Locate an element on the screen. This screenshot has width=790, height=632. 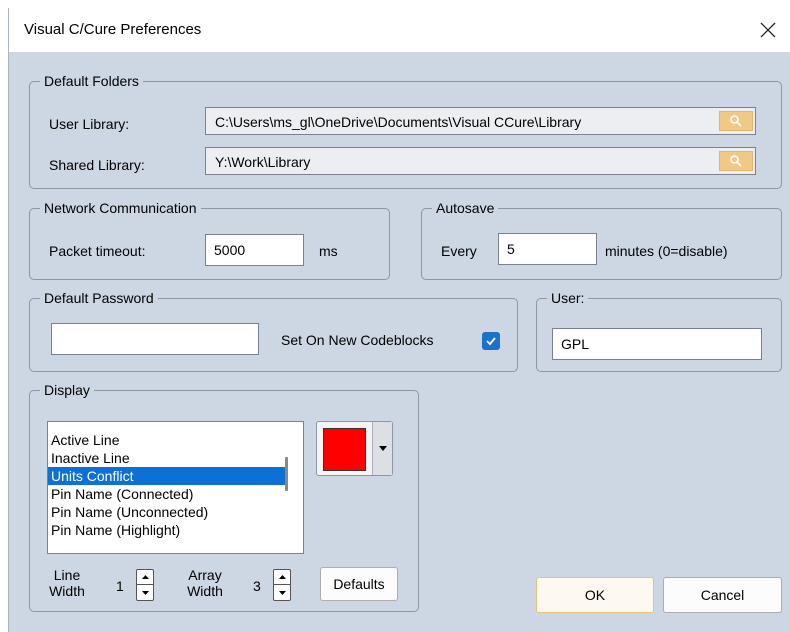
line-width-increment-button is located at coordinates (145, 577).